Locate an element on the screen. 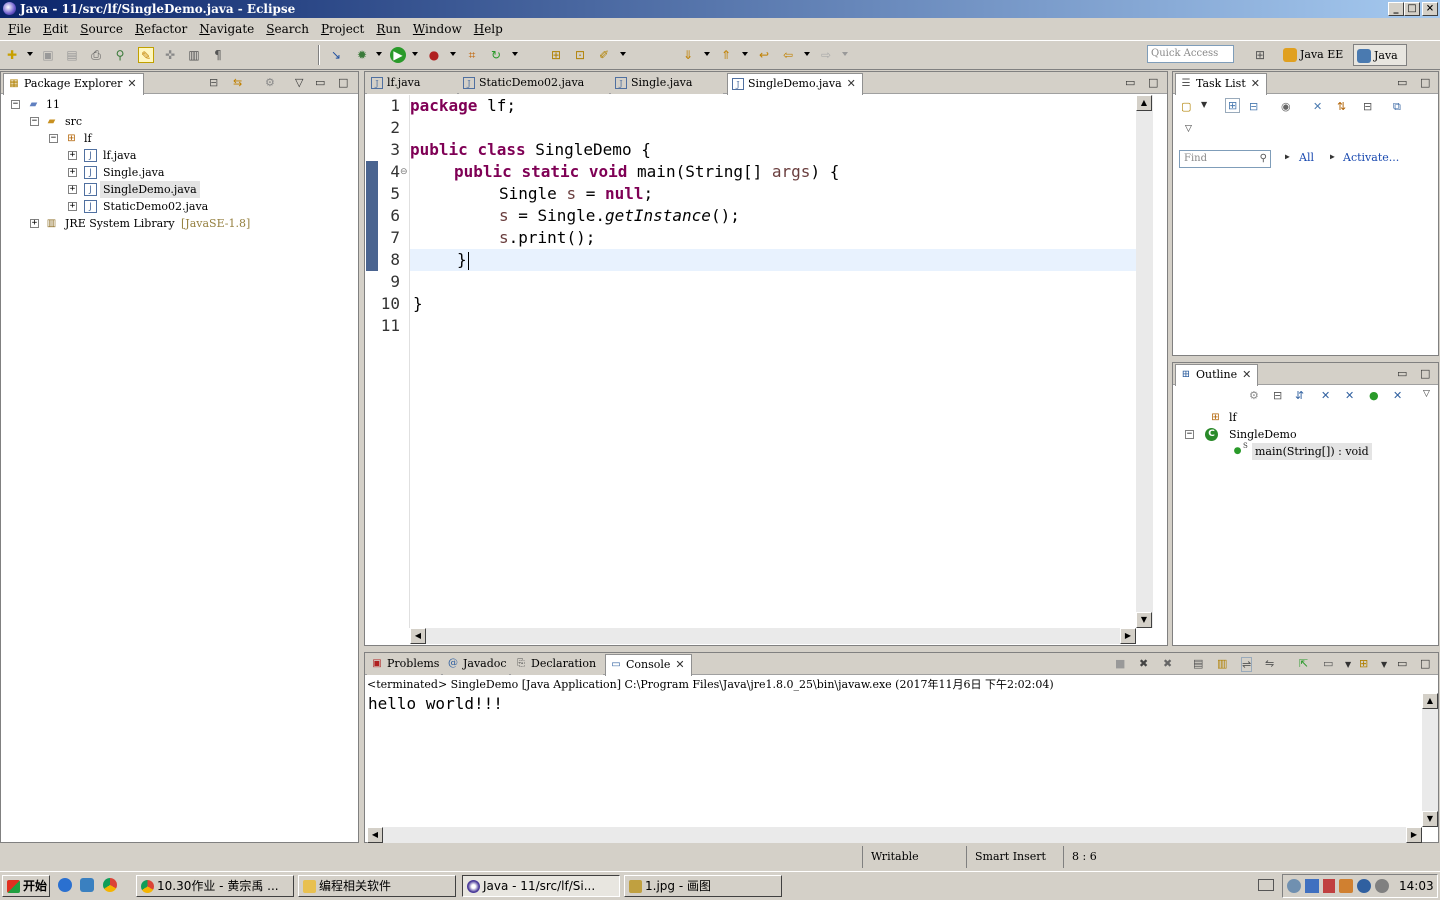 This screenshot has height=900, width=1440. tab-console: ▭ Console ✕ is located at coordinates (648, 665).